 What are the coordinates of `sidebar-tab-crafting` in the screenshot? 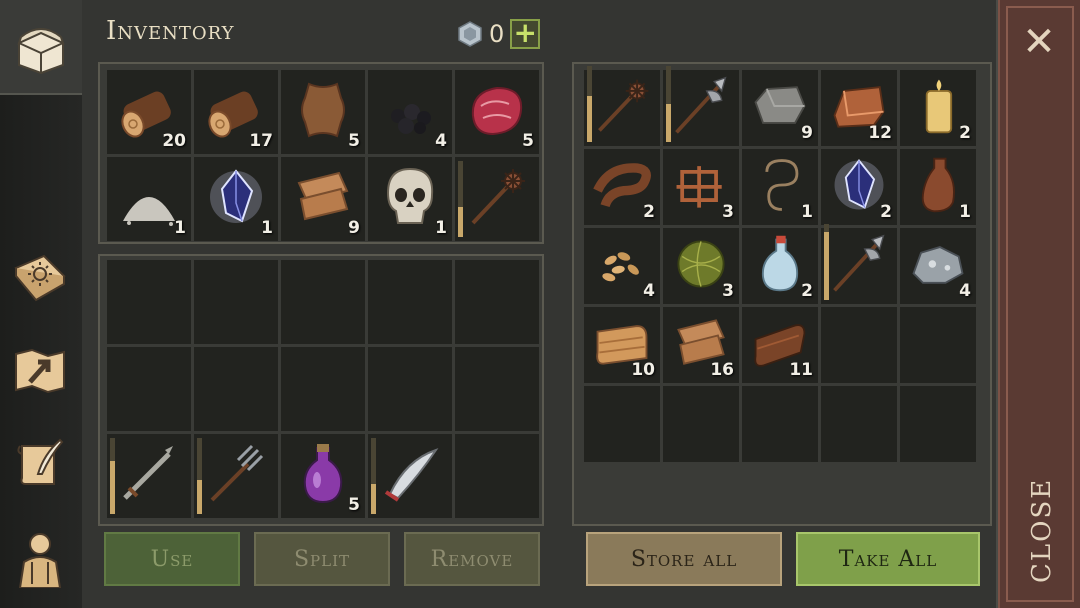 It's located at (40, 276).